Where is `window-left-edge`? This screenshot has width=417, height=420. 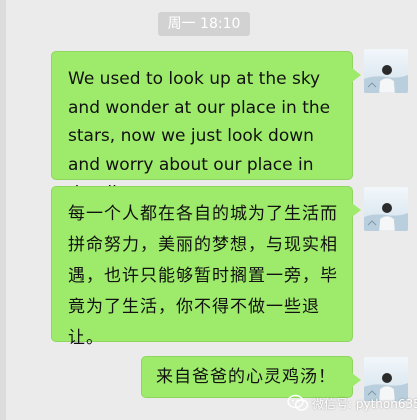
window-left-edge is located at coordinates (3, 210).